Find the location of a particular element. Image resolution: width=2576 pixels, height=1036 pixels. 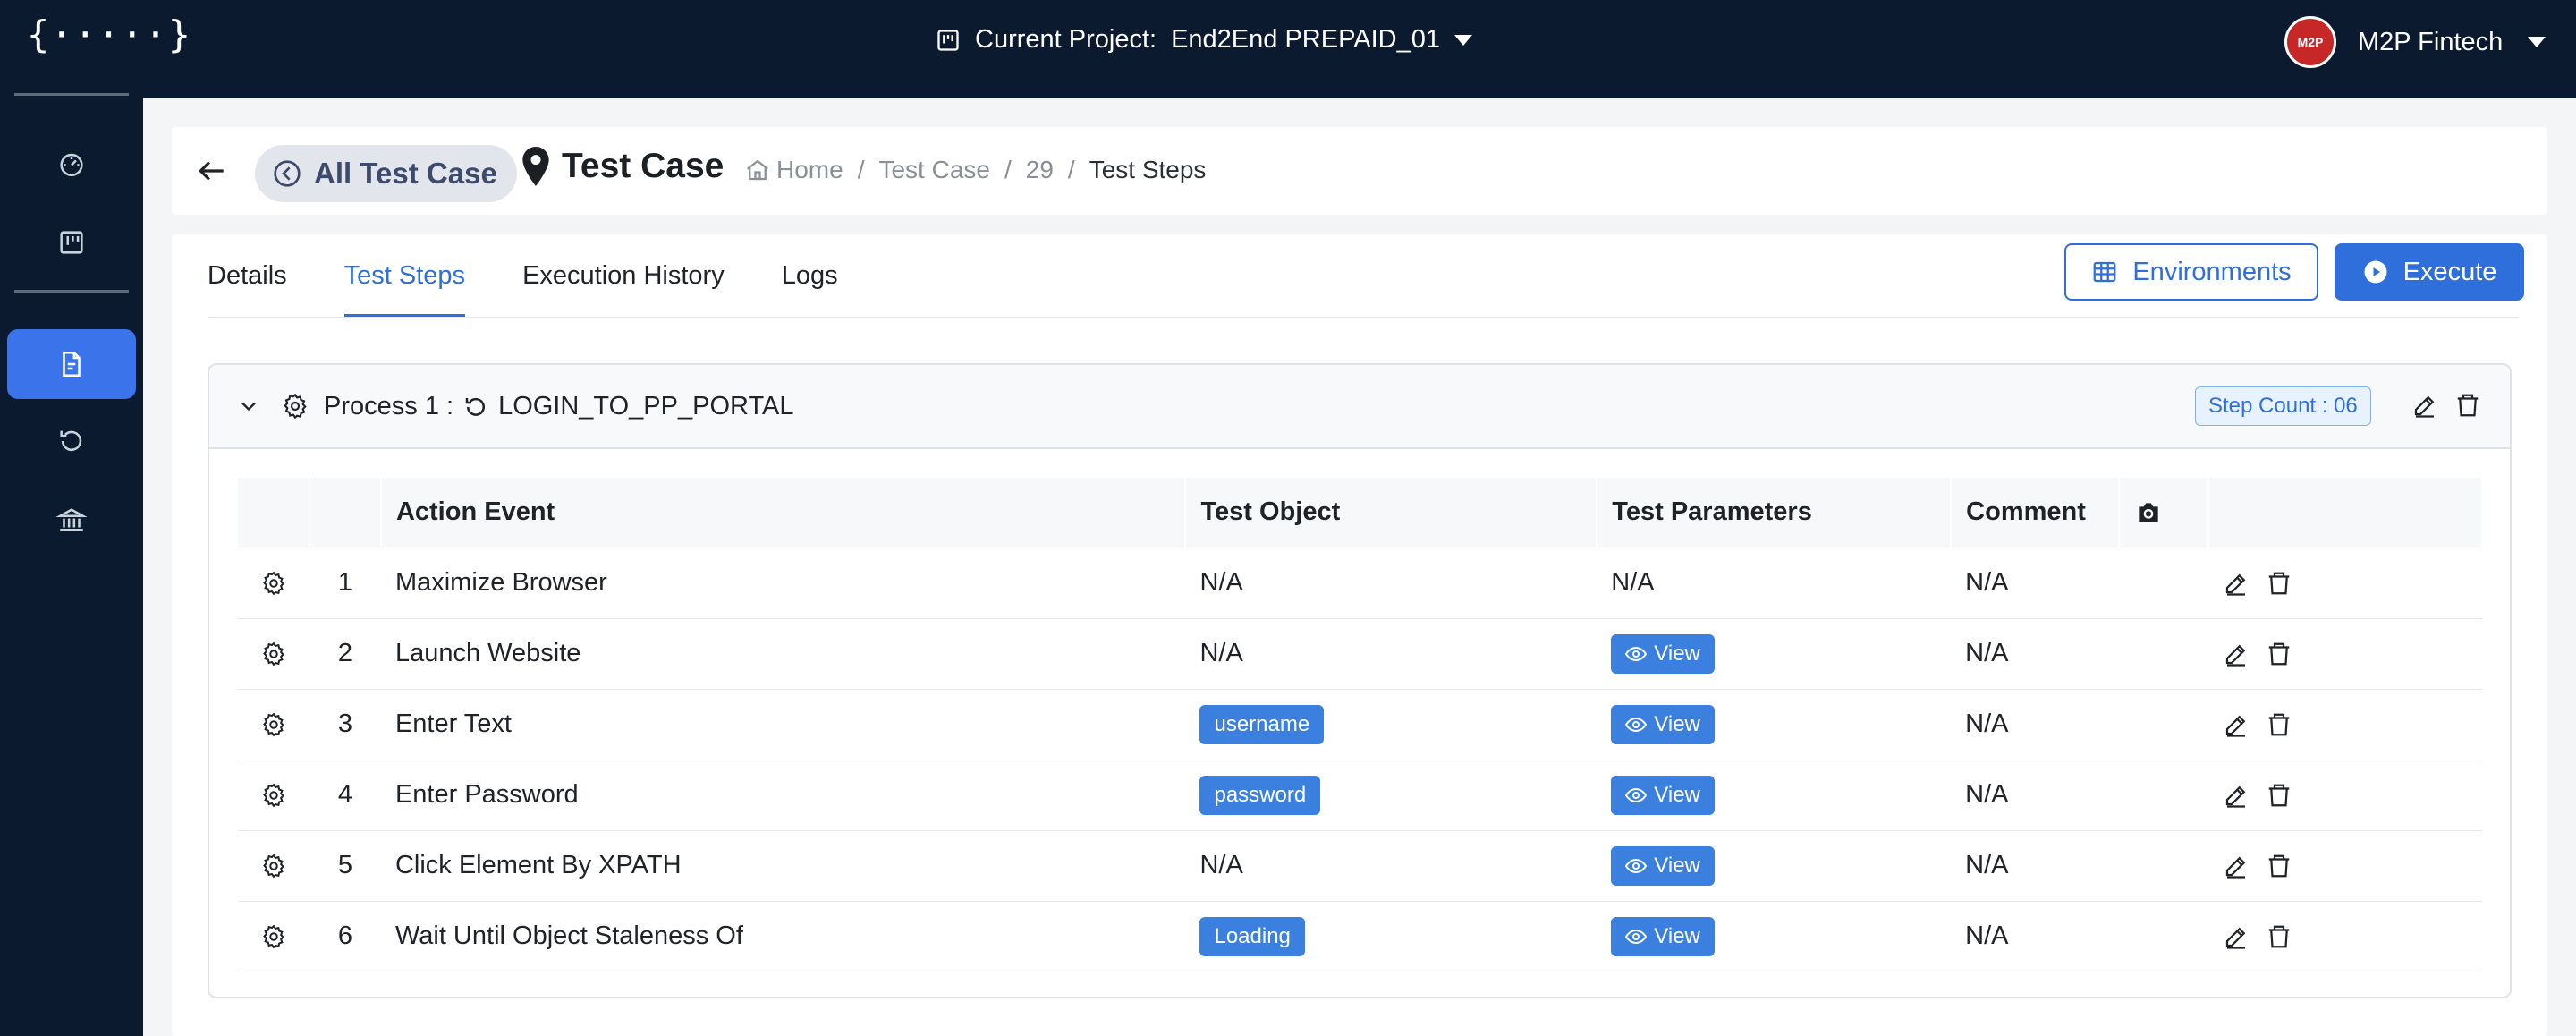

breadcrumb-home: Home is located at coordinates (809, 170).